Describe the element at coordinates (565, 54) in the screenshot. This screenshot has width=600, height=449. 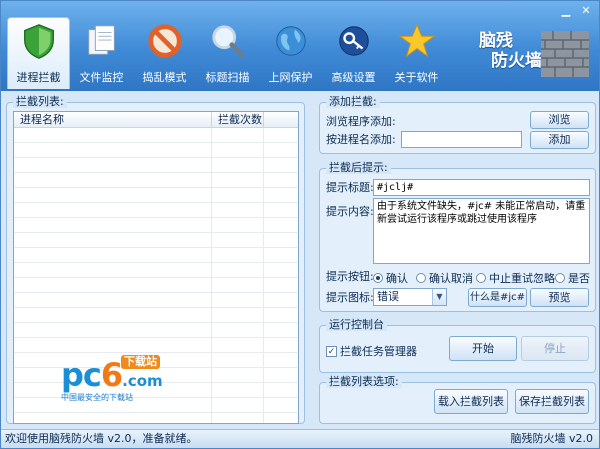
I see `brick-wall-icon` at that location.